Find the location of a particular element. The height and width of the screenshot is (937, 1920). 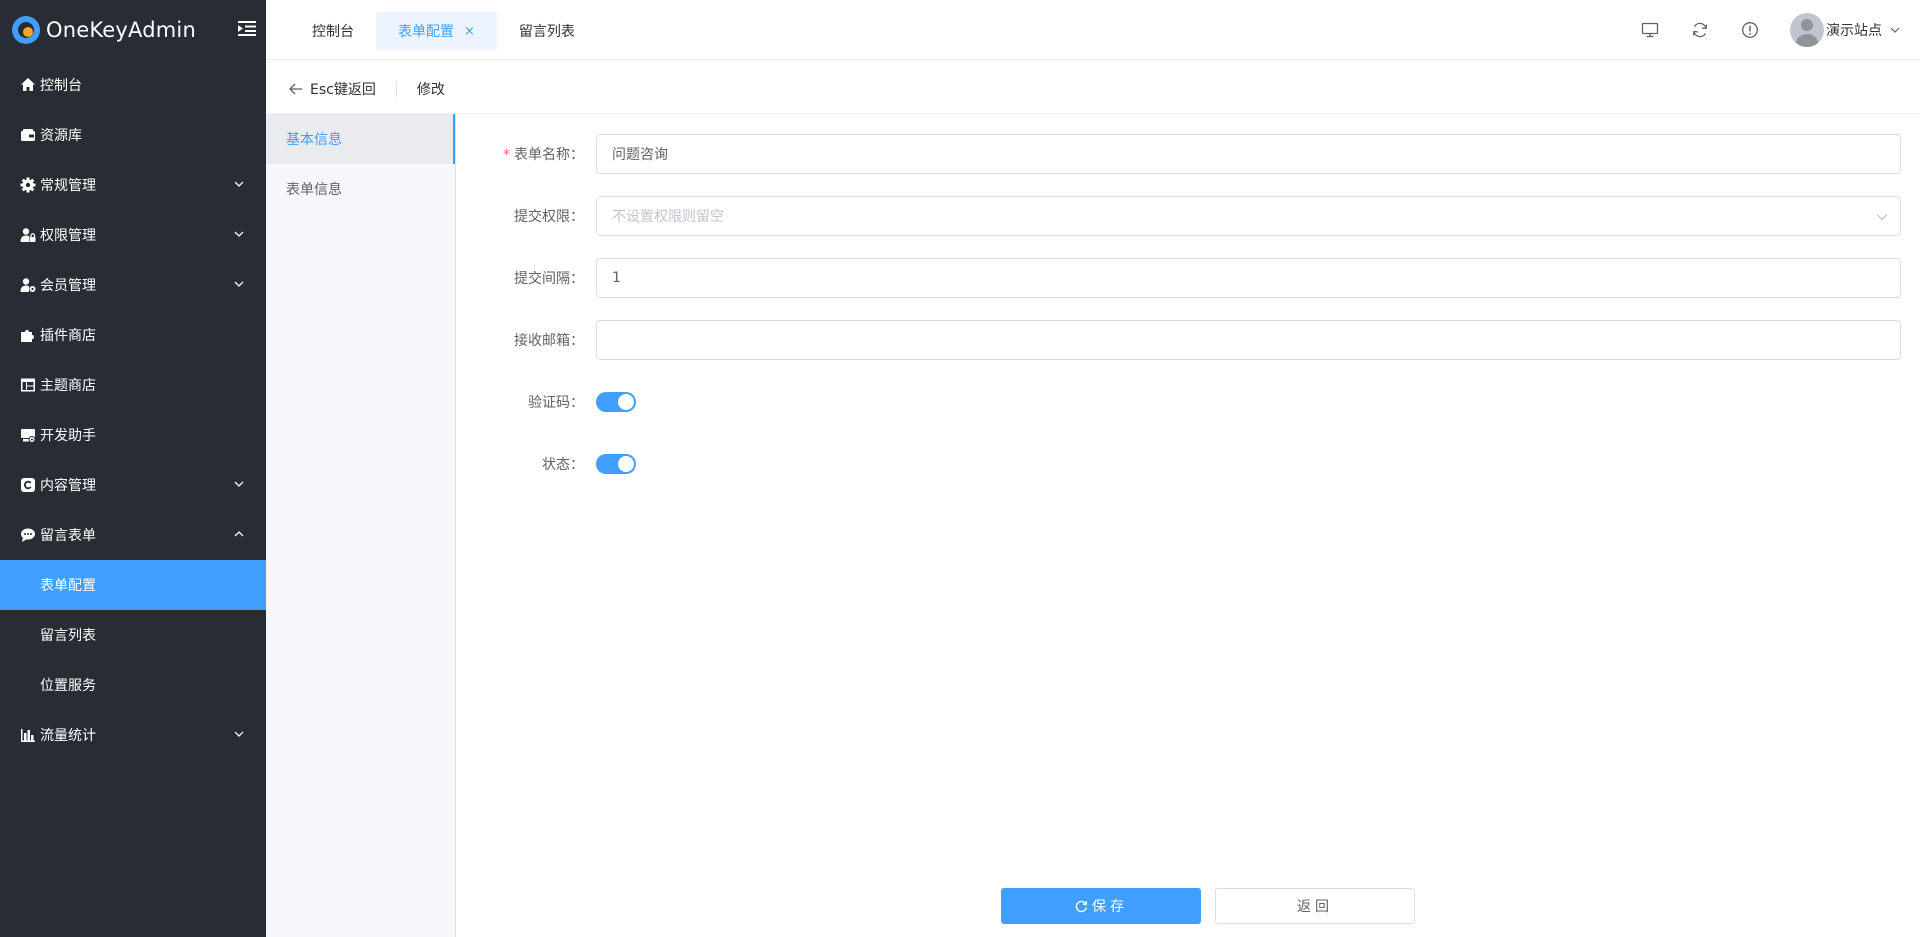

brand-logo-icon is located at coordinates (26, 30).